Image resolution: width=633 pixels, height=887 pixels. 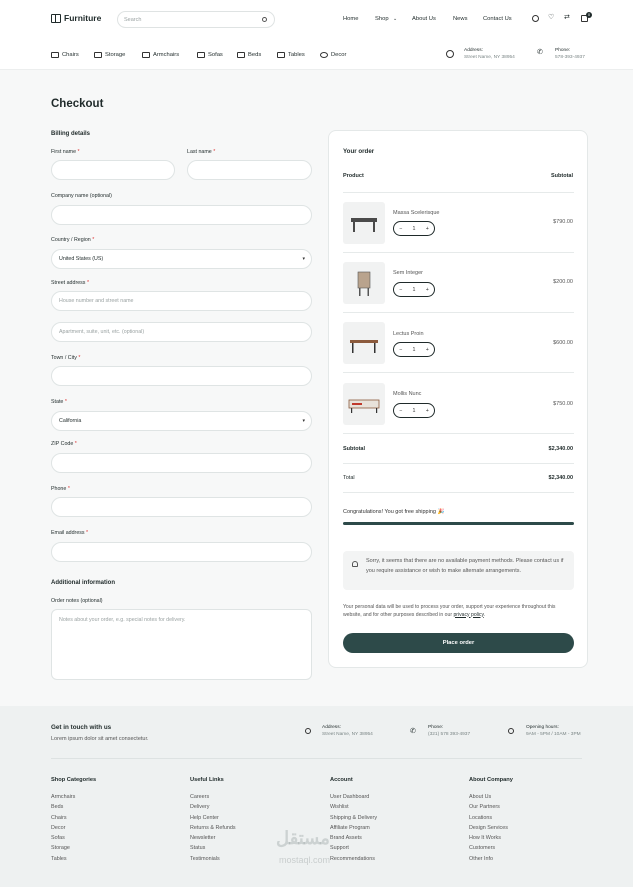 I want to click on footer-link: Storage, so click(x=63, y=848).